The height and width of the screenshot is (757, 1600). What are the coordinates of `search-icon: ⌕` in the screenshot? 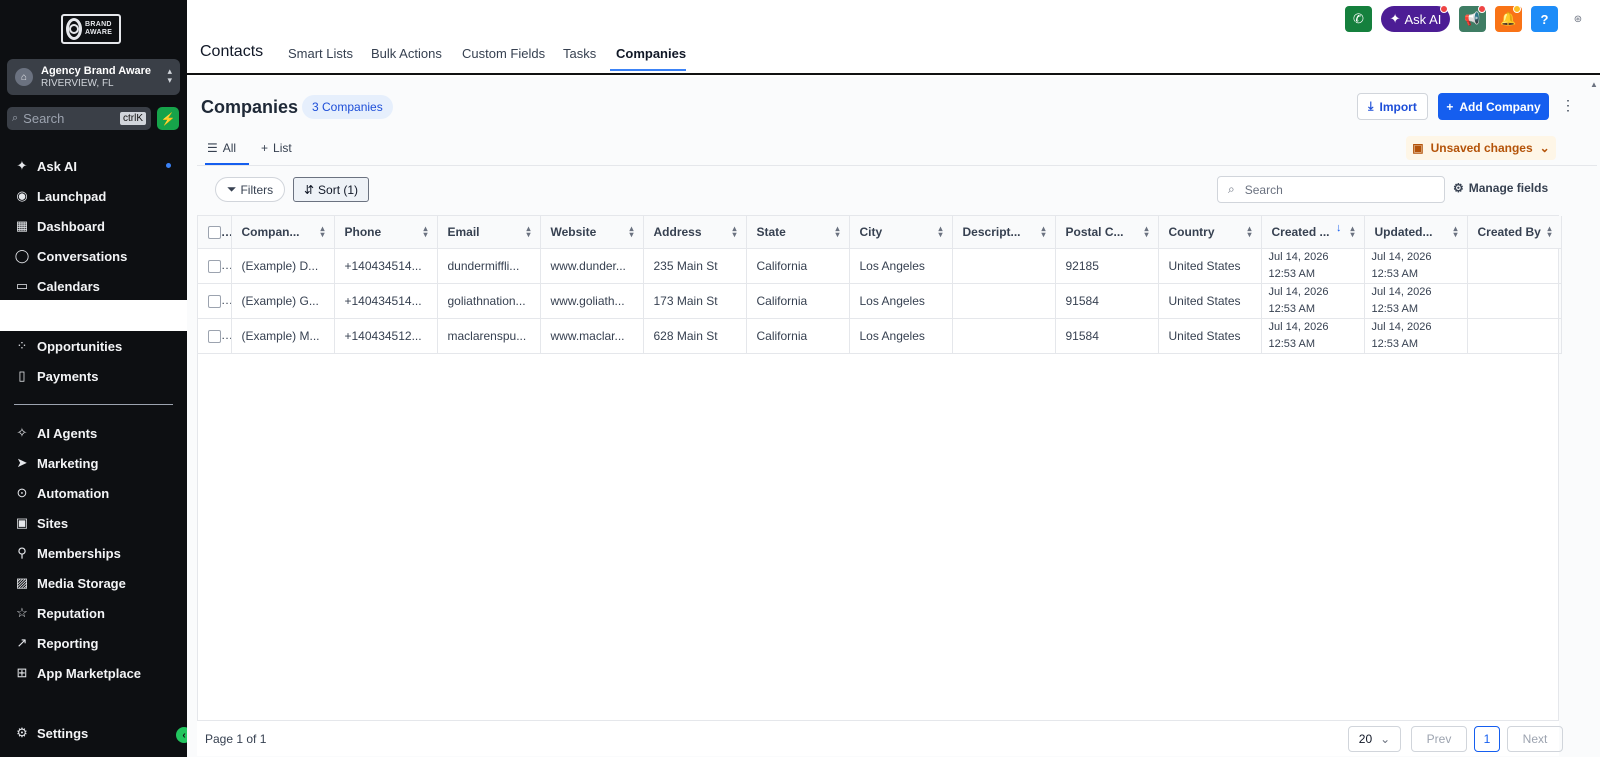 It's located at (15, 118).